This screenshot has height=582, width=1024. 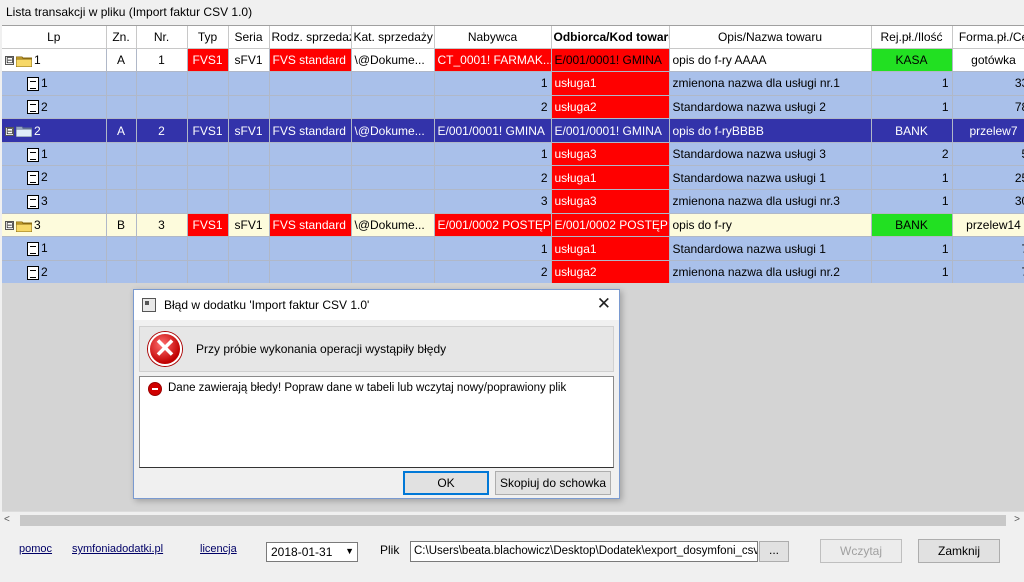 I want to click on dialog-titlebar: Błąd w dodatku 'Import faktur CSV 1.0' ✕, so click(x=376, y=305).